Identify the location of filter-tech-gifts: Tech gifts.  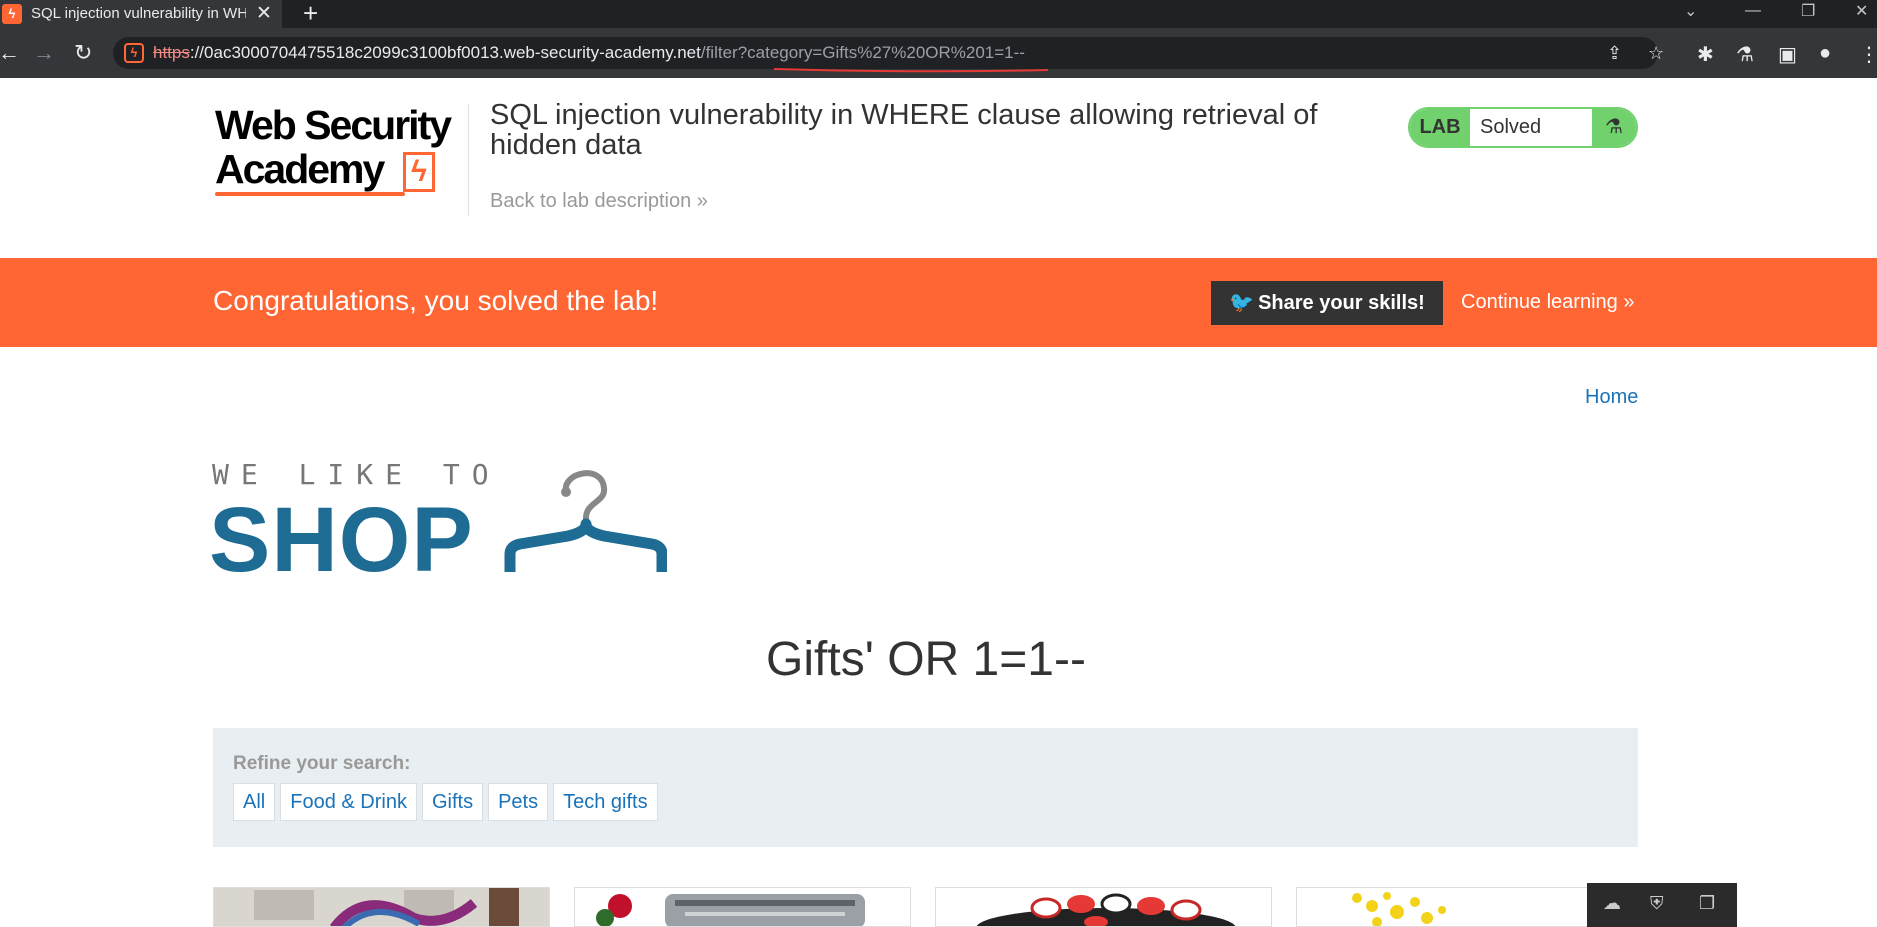
(605, 802).